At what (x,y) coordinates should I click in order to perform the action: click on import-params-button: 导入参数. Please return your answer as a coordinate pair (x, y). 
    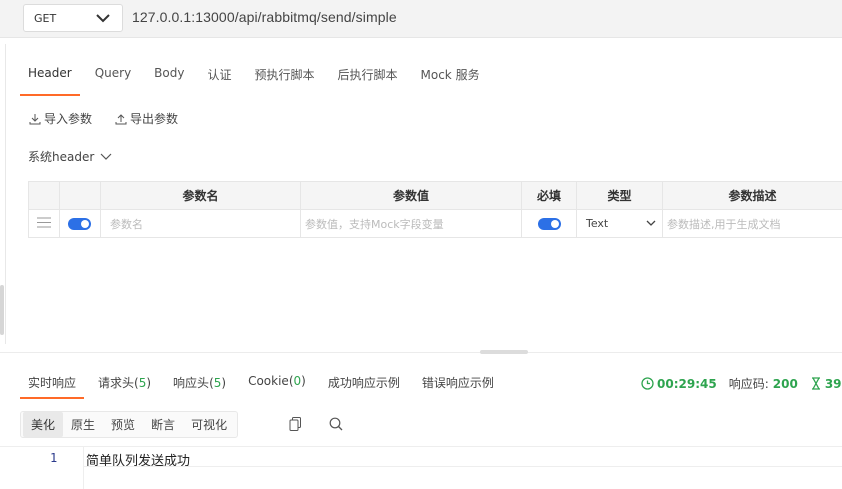
    Looking at the image, I should click on (60, 118).